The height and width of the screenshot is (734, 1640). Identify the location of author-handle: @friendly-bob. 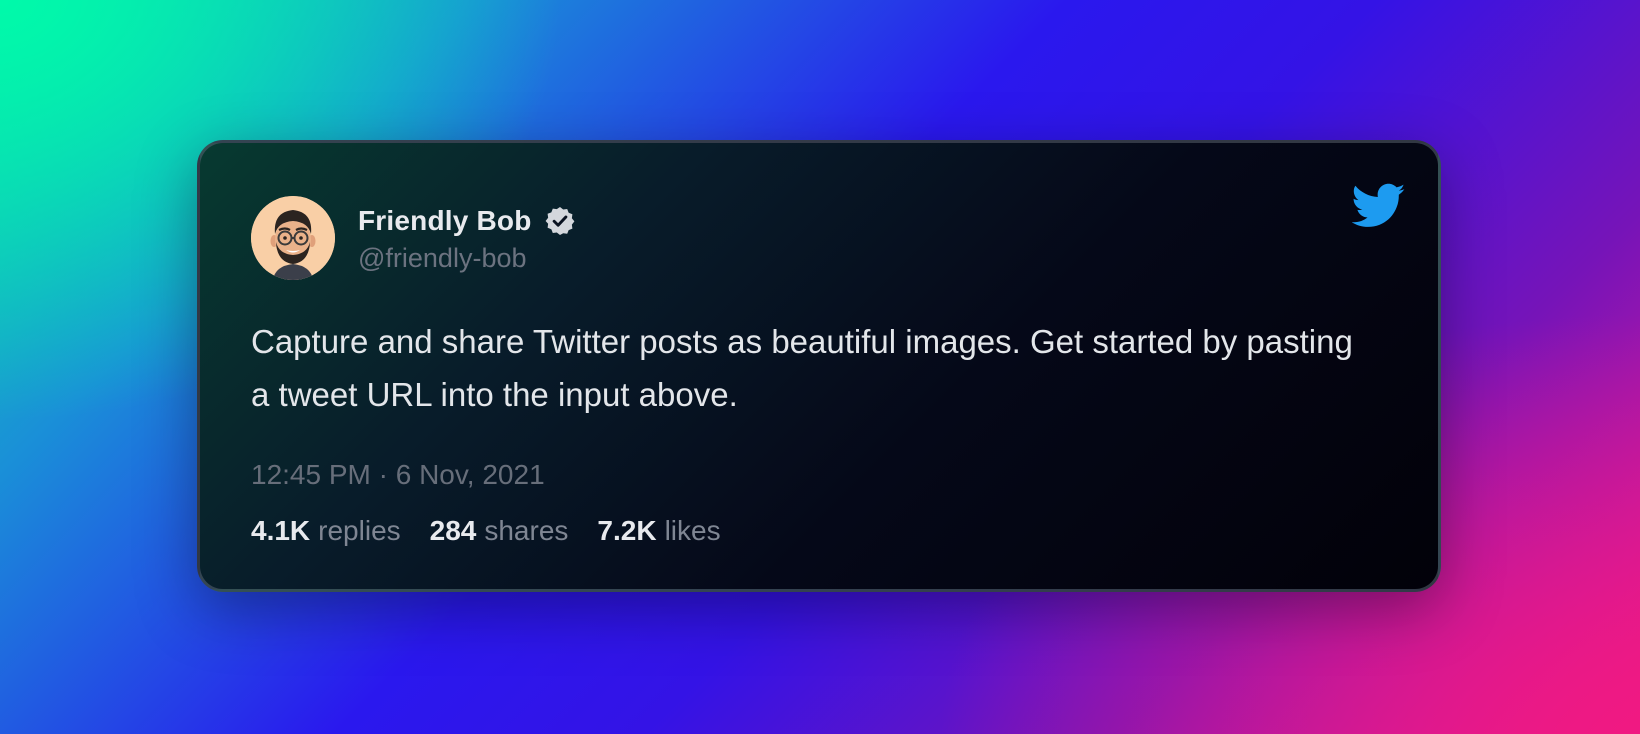
(442, 258).